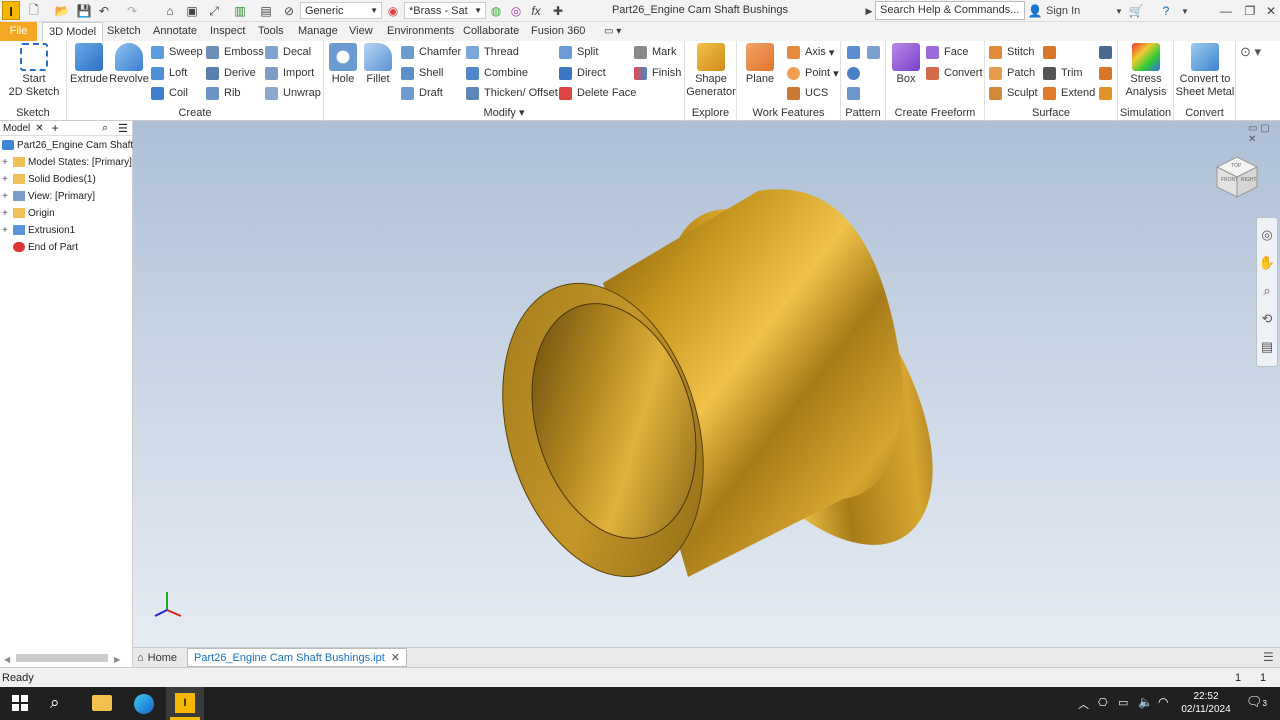 The width and height of the screenshot is (1280, 720). What do you see at coordinates (1250, 52) in the screenshot?
I see `ribbon-options-icon: ⊙ ▾` at bounding box center [1250, 52].